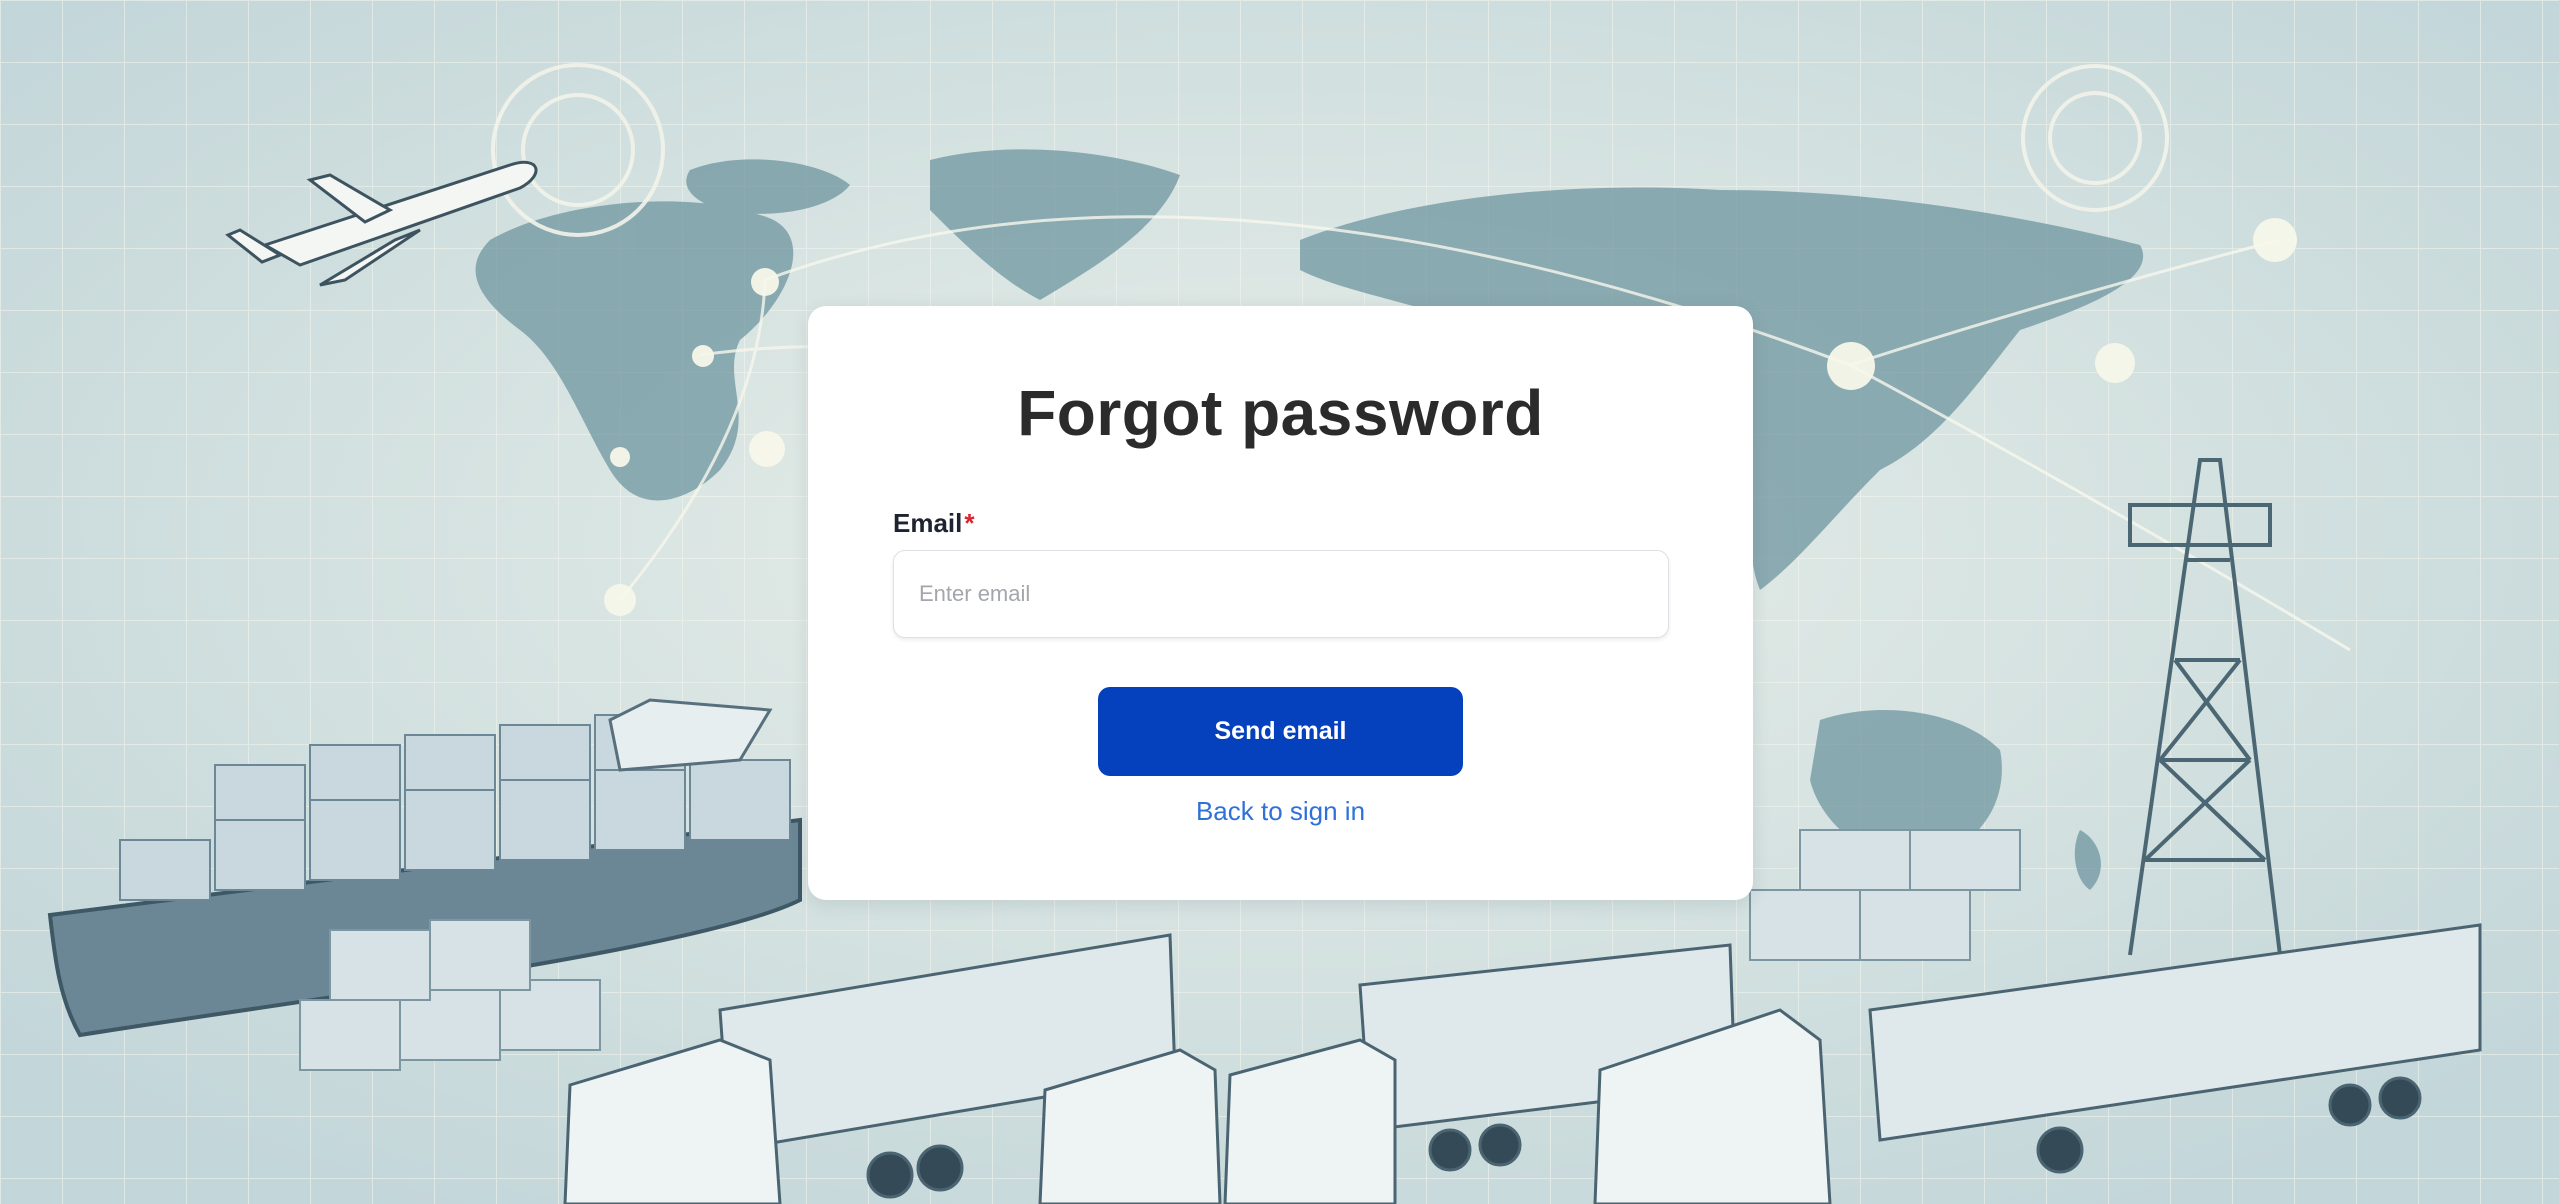 The height and width of the screenshot is (1204, 2559). What do you see at coordinates (1280, 731) in the screenshot?
I see `send-email-button: Send email` at bounding box center [1280, 731].